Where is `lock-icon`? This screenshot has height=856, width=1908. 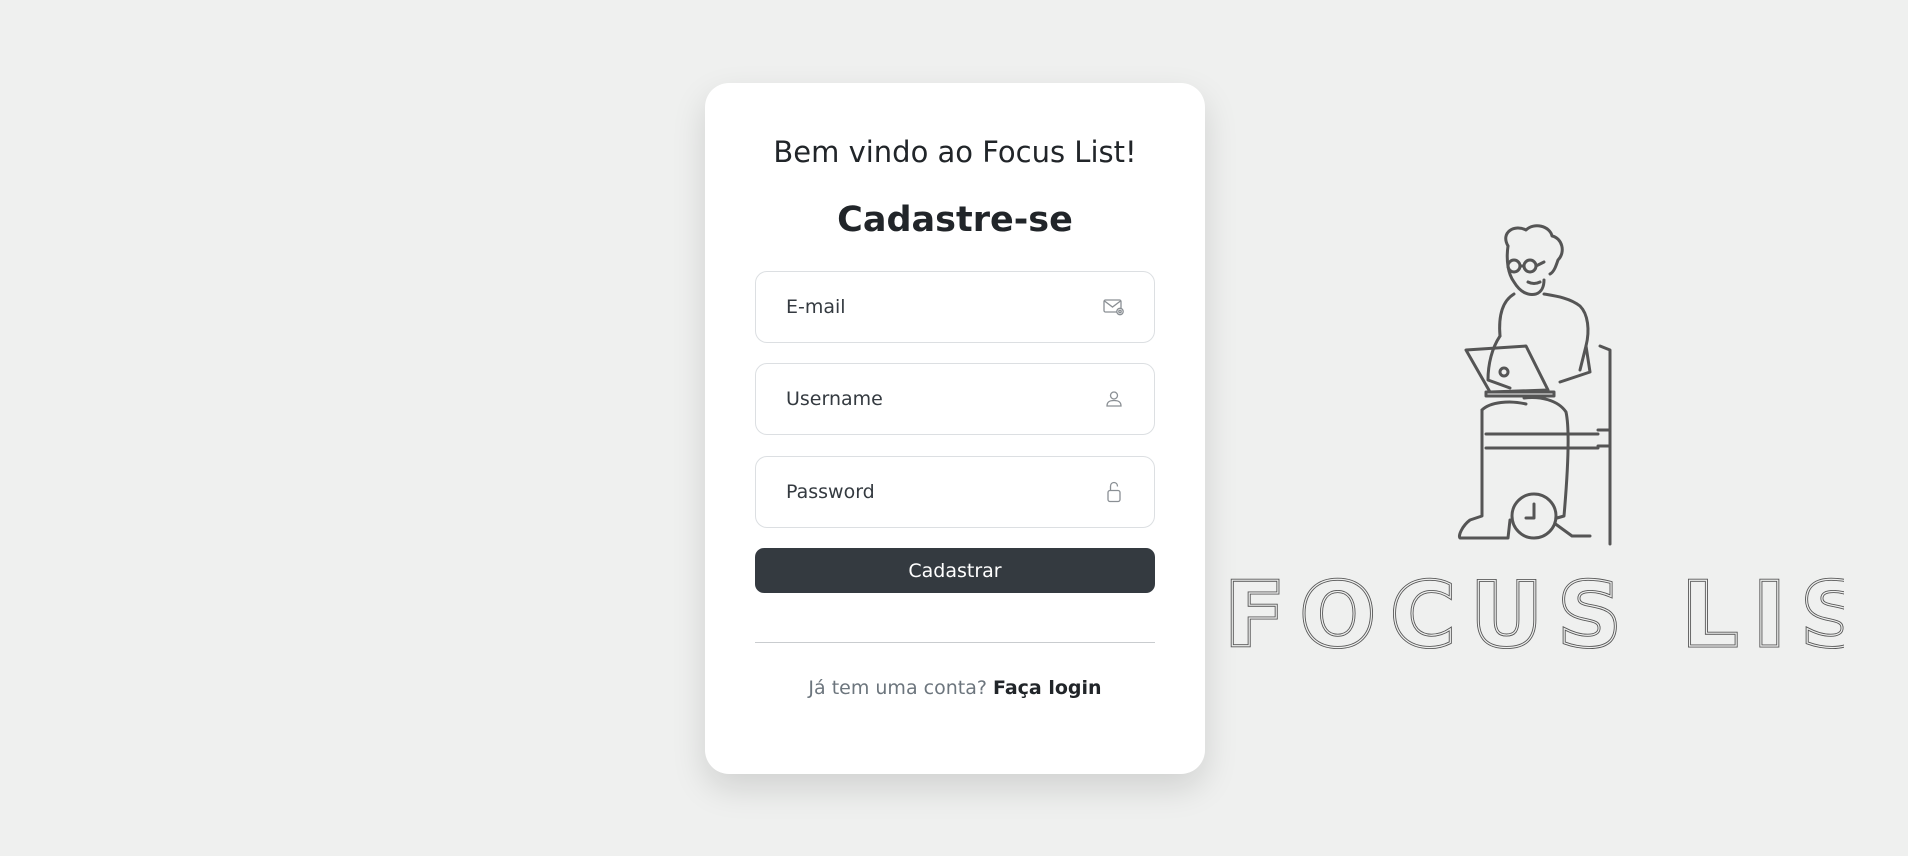 lock-icon is located at coordinates (1114, 492).